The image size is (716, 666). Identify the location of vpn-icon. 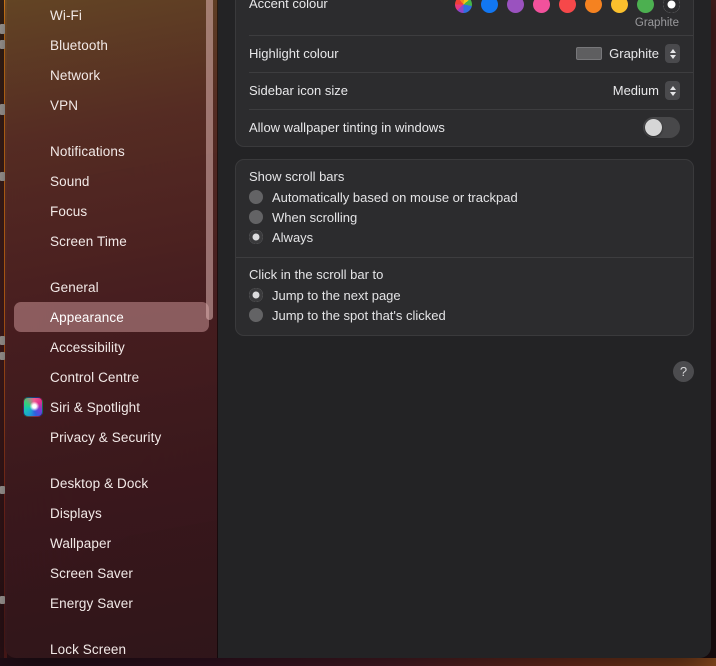
(33, 105).